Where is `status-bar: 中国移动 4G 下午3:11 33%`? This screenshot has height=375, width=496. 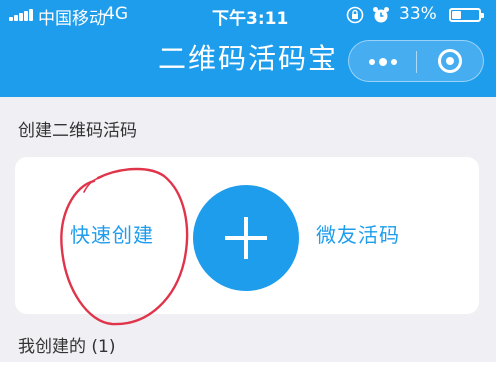 status-bar: 中国移动 4G 下午3:11 33% is located at coordinates (248, 15).